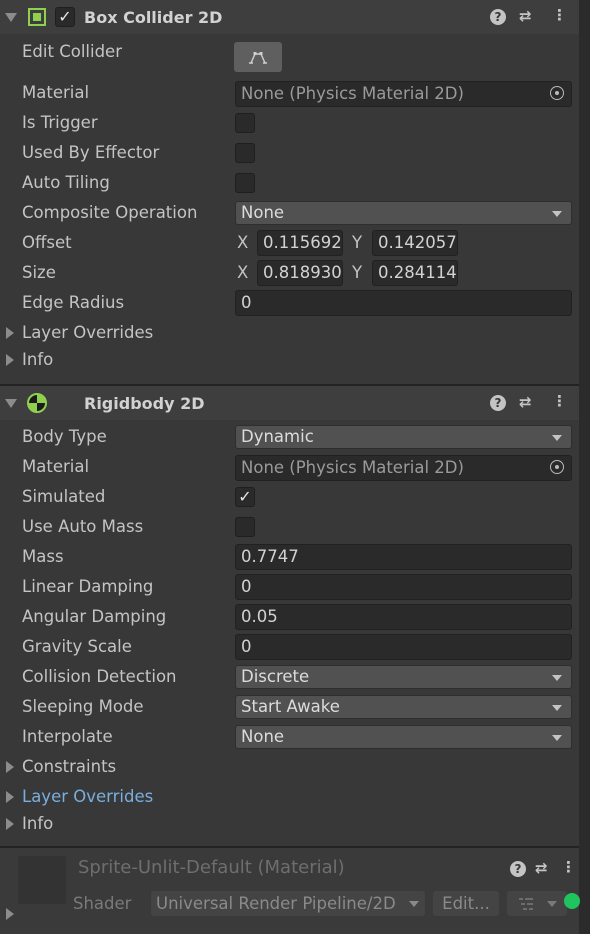 This screenshot has width=590, height=934. Describe the element at coordinates (277, 436) in the screenshot. I see `body-type-value: Dynamic` at that location.